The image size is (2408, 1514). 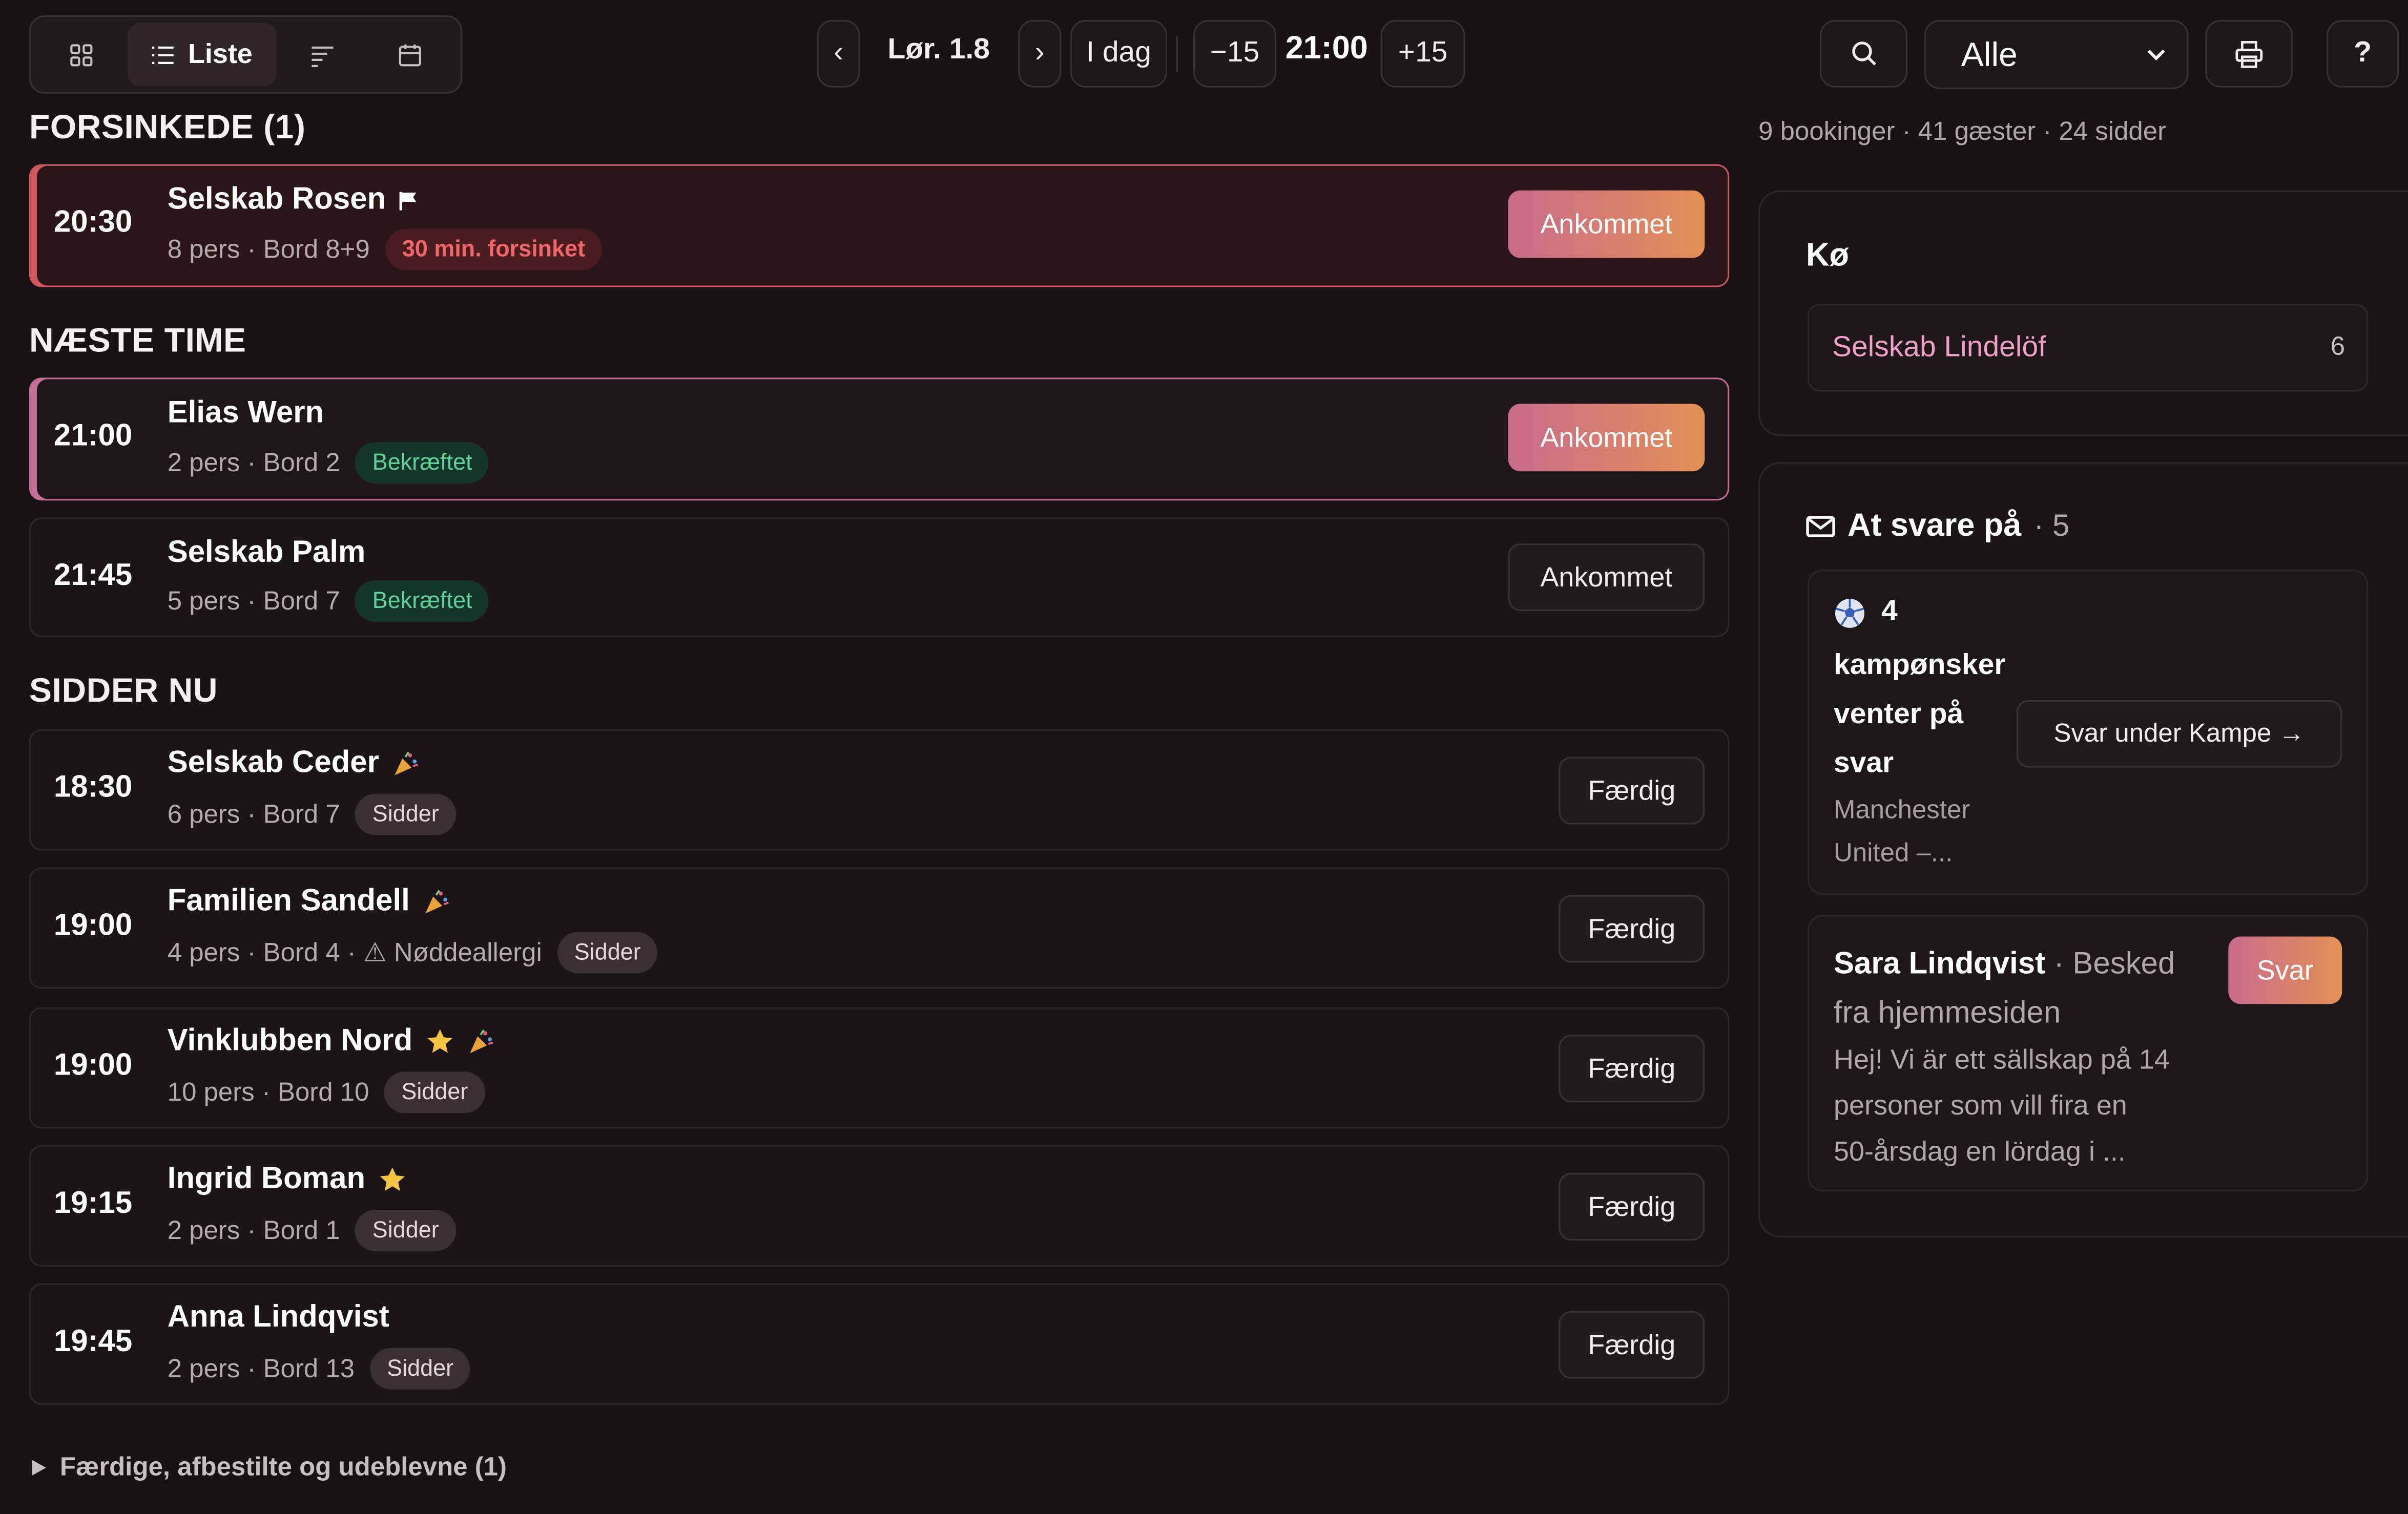 I want to click on queue-panel: Kø Selskab Lindelöf 6, so click(x=2083, y=313).